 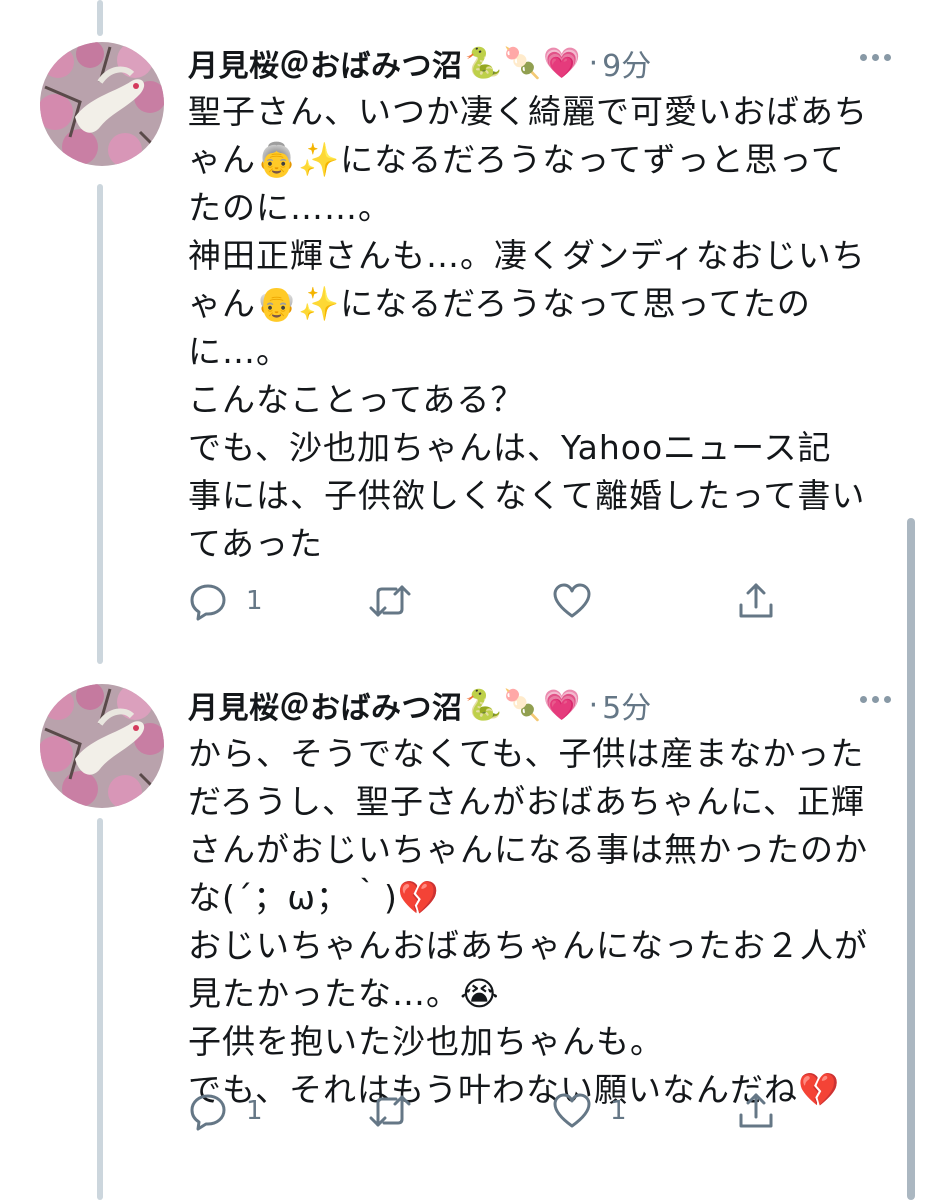 What do you see at coordinates (911, 859) in the screenshot?
I see `scrollbar` at bounding box center [911, 859].